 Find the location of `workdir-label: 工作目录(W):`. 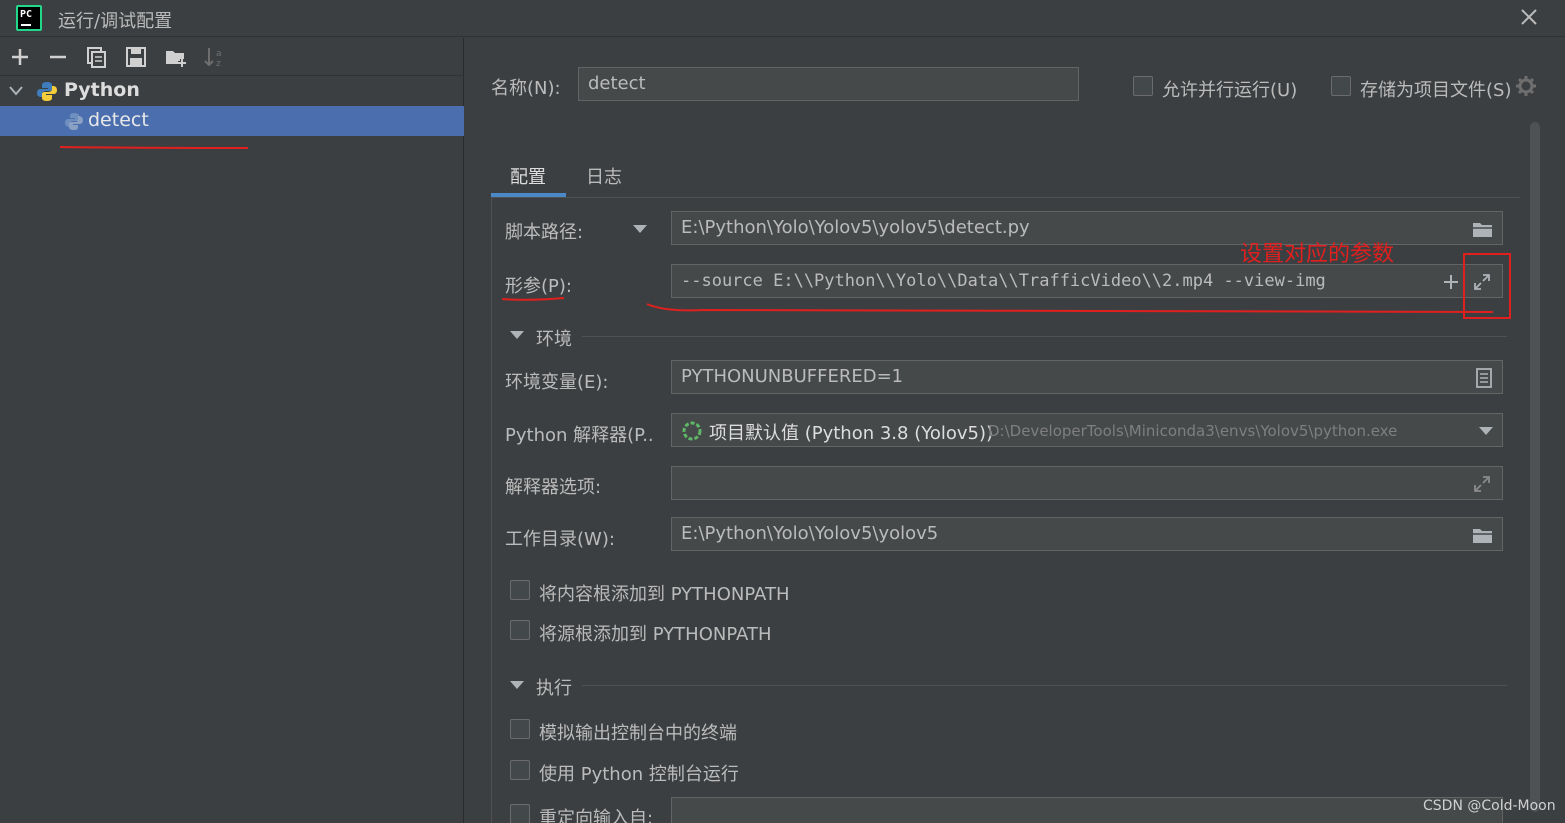

workdir-label: 工作目录(W): is located at coordinates (560, 539).